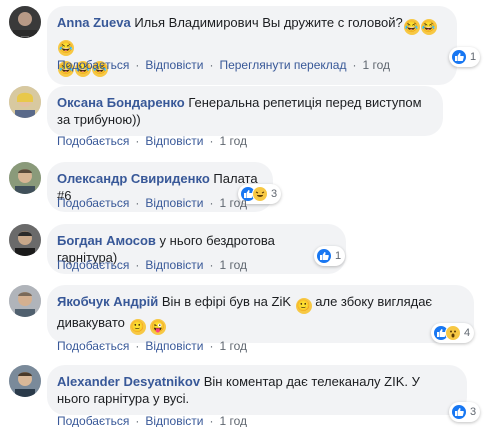 This screenshot has width=487, height=427. I want to click on comment-author: Оксана Бондаренко, so click(121, 102).